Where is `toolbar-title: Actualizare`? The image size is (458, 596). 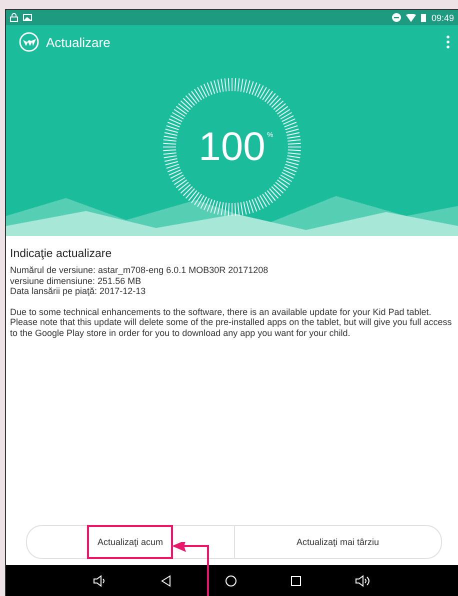 toolbar-title: Actualizare is located at coordinates (78, 42).